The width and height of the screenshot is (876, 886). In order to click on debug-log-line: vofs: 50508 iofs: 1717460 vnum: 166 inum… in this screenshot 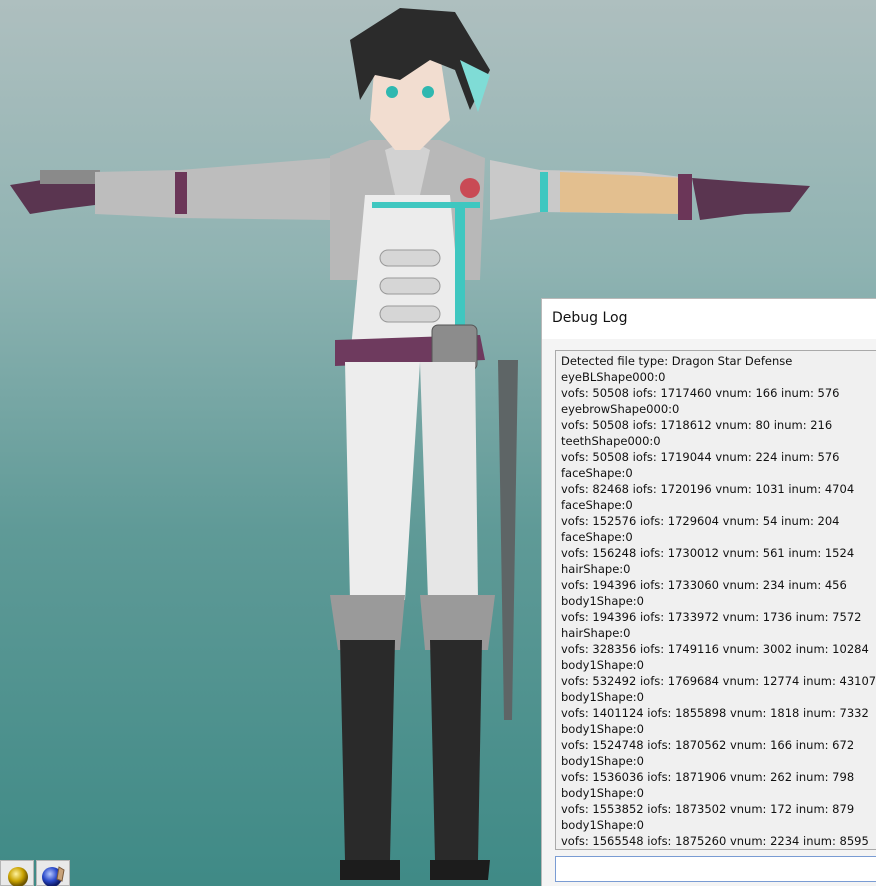, I will do `click(700, 393)`.